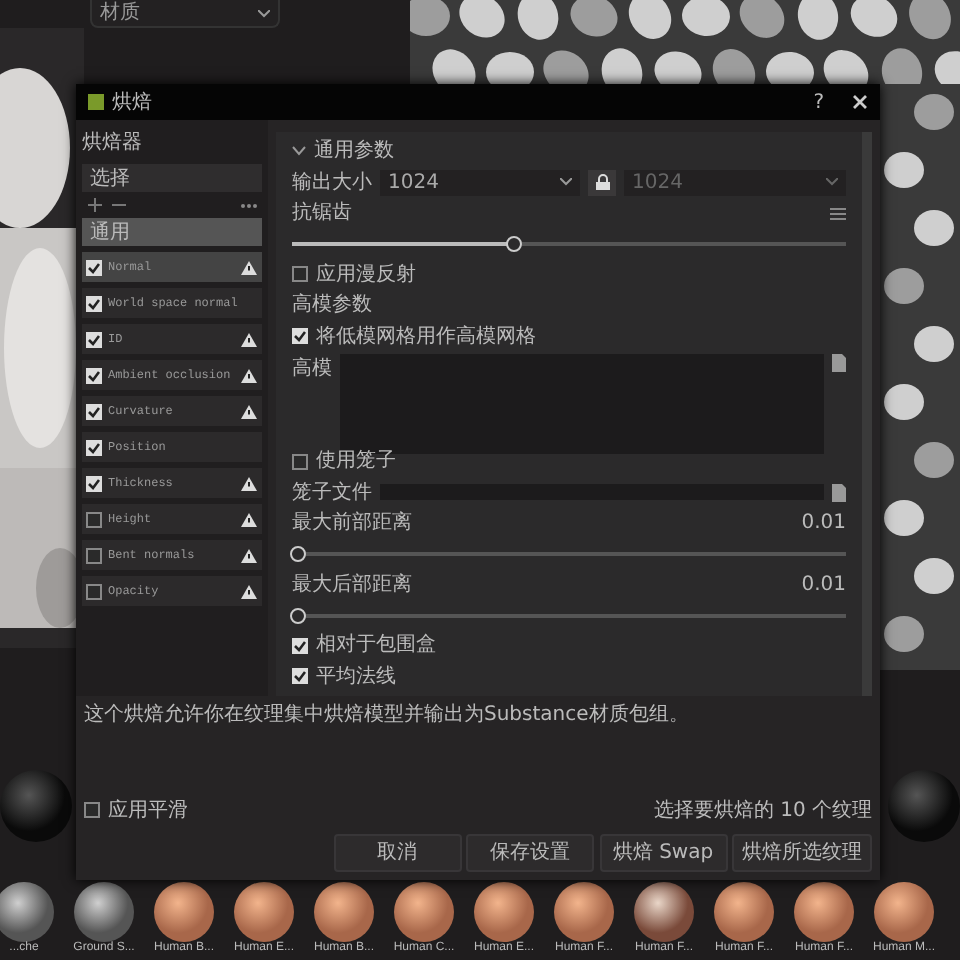  What do you see at coordinates (148, 811) in the screenshot?
I see `checkbox-label: 应用平滑` at bounding box center [148, 811].